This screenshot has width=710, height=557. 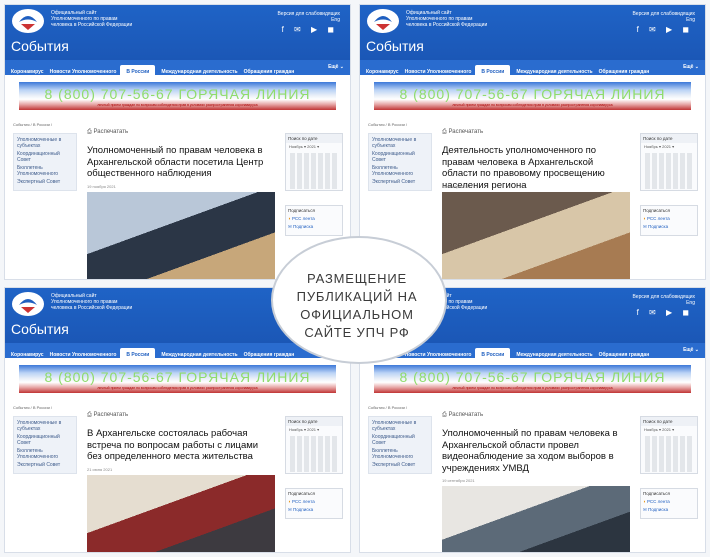 What do you see at coordinates (314, 138) in the screenshot?
I see `calendar-title: Поиск по дате` at bounding box center [314, 138].